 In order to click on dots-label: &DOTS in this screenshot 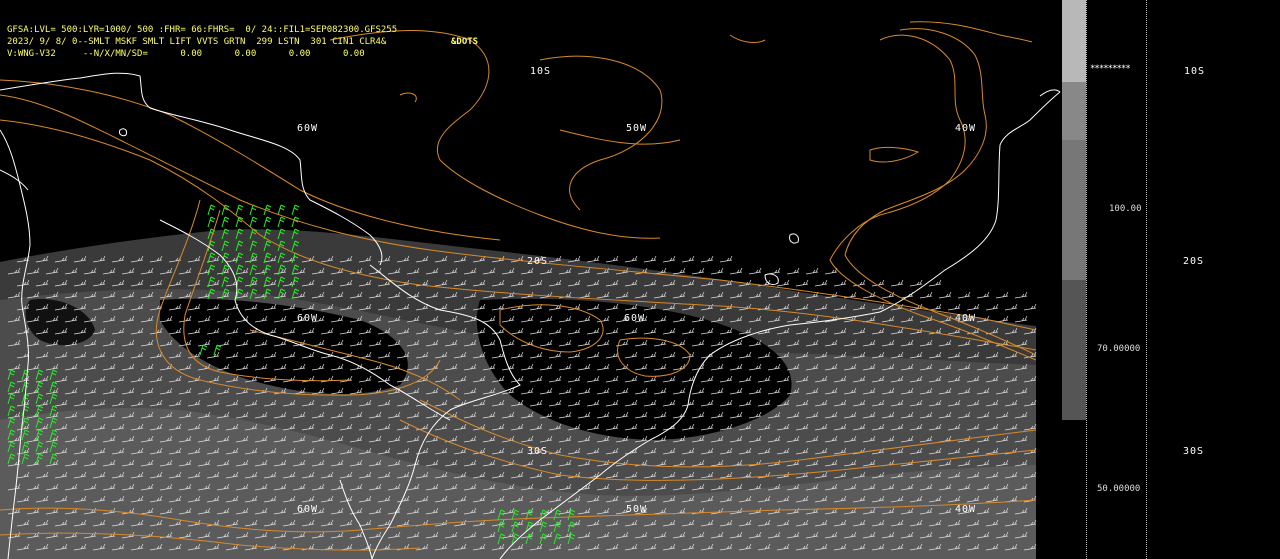, I will do `click(465, 42)`.